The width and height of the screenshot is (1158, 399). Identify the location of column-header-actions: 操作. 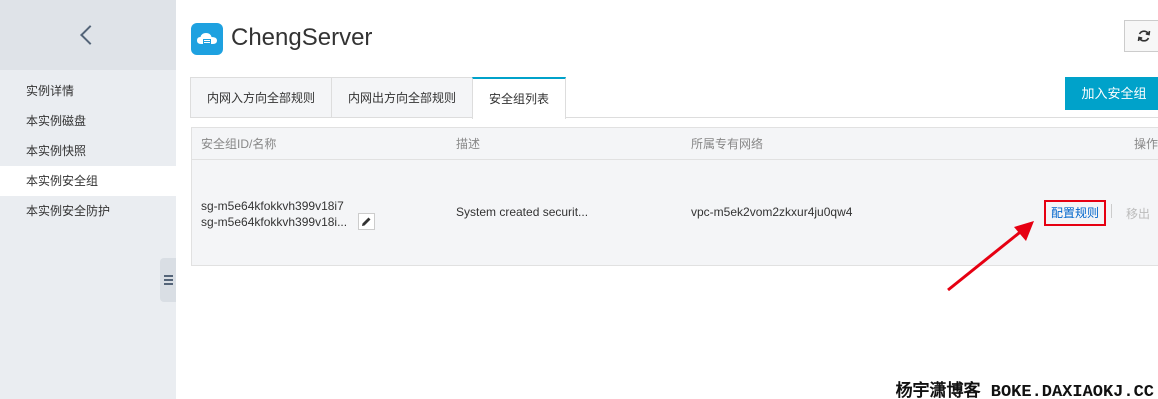
(1146, 144).